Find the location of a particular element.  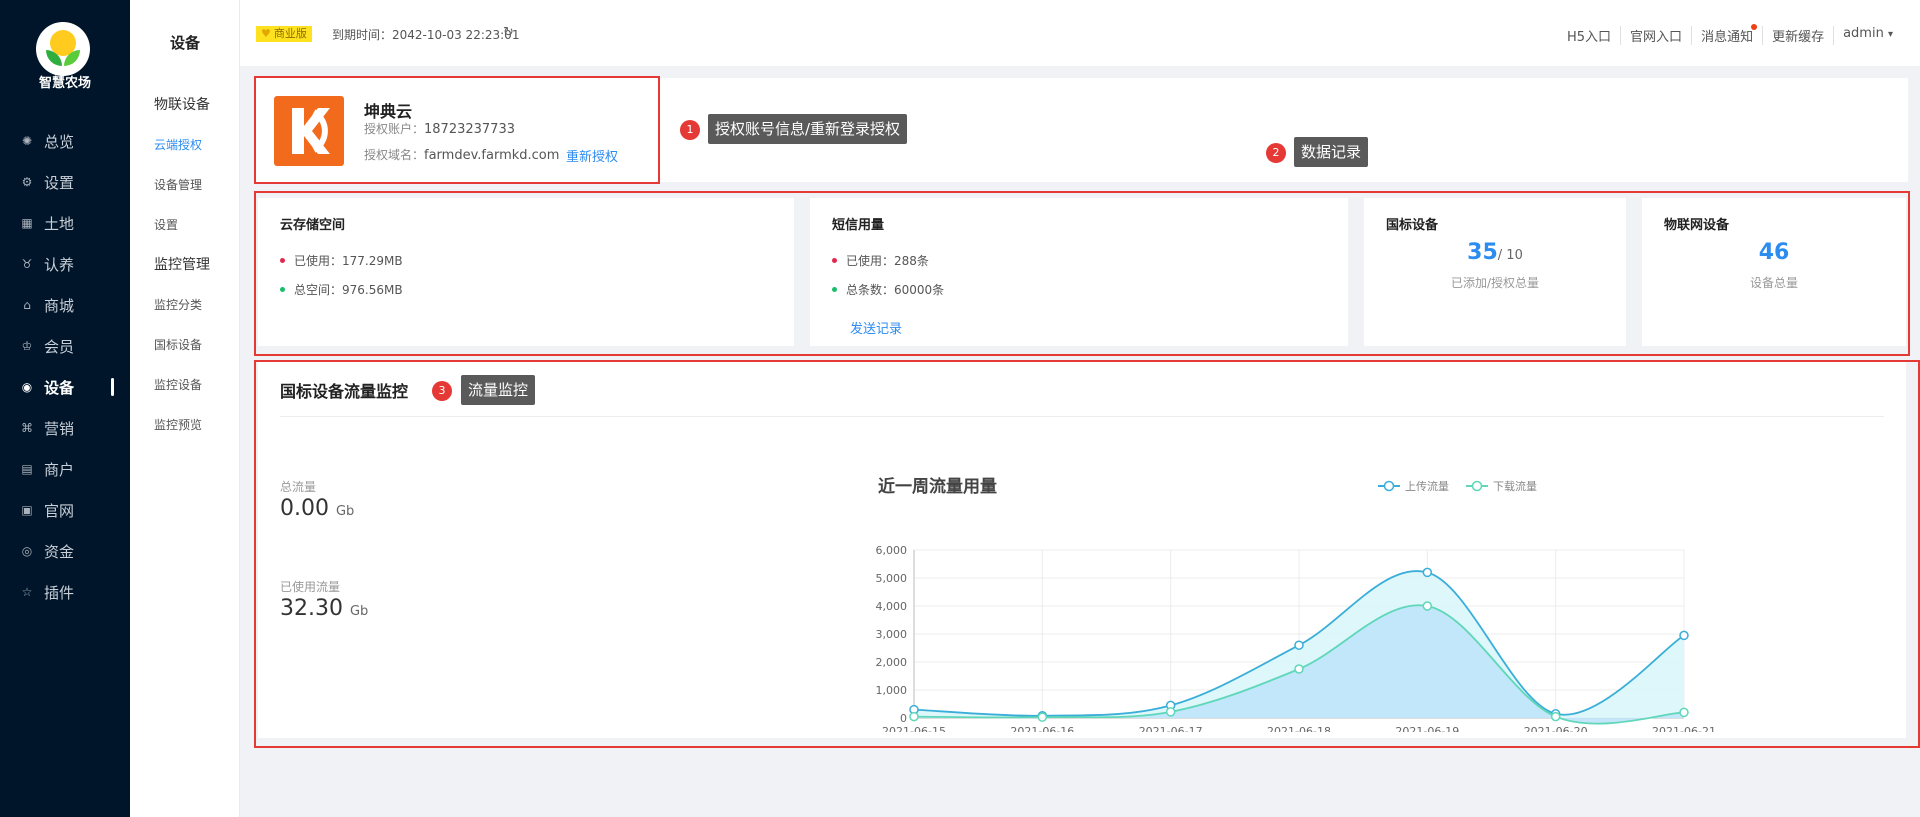

x-tick-label: 2021-06-19 is located at coordinates (1427, 728).